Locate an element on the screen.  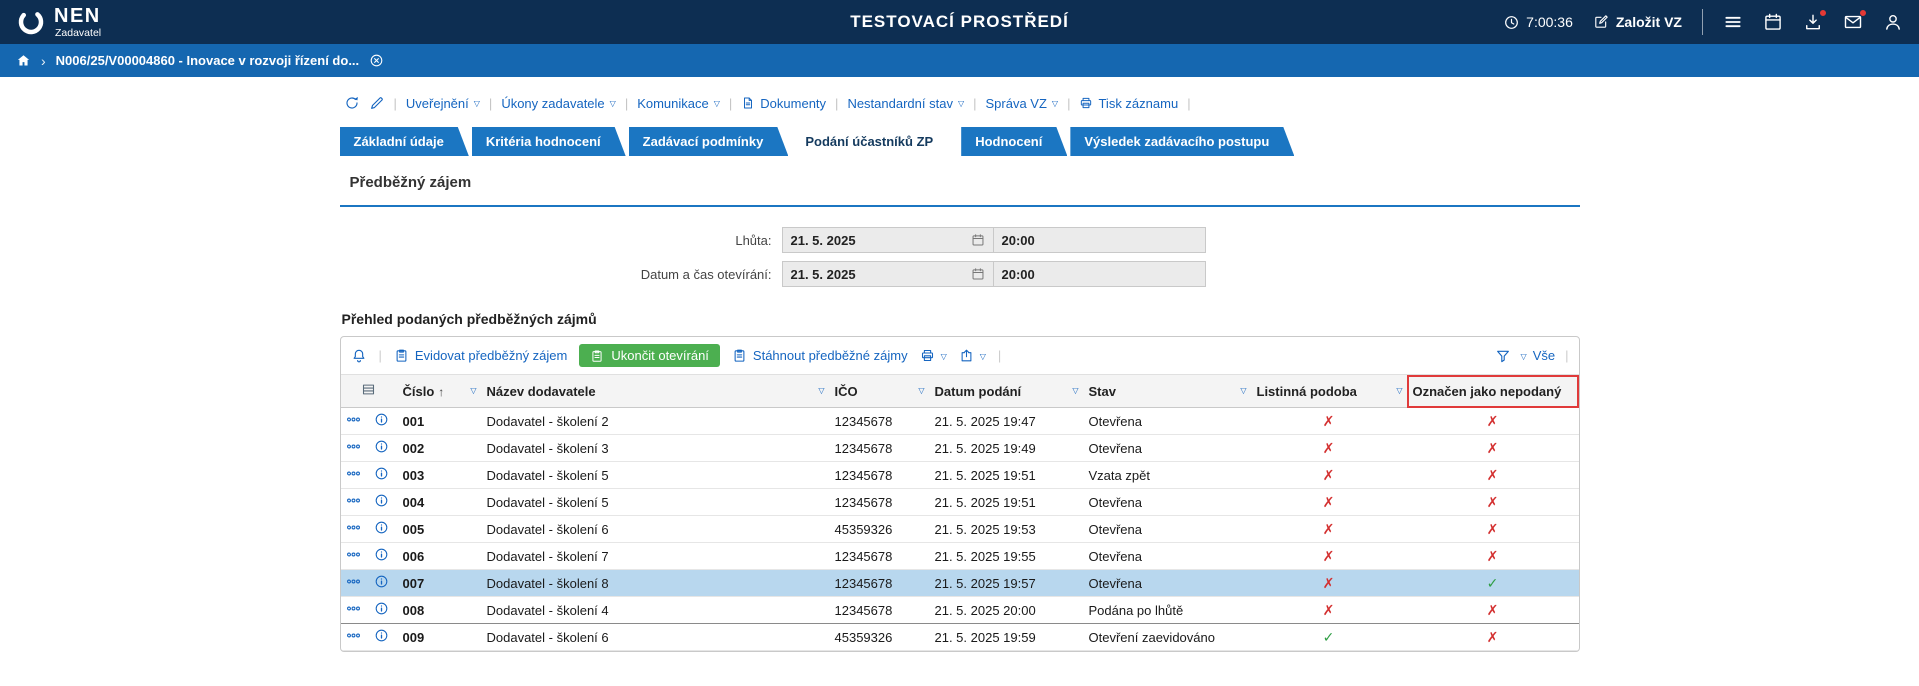
export-button: ▽ is located at coordinates (972, 355).